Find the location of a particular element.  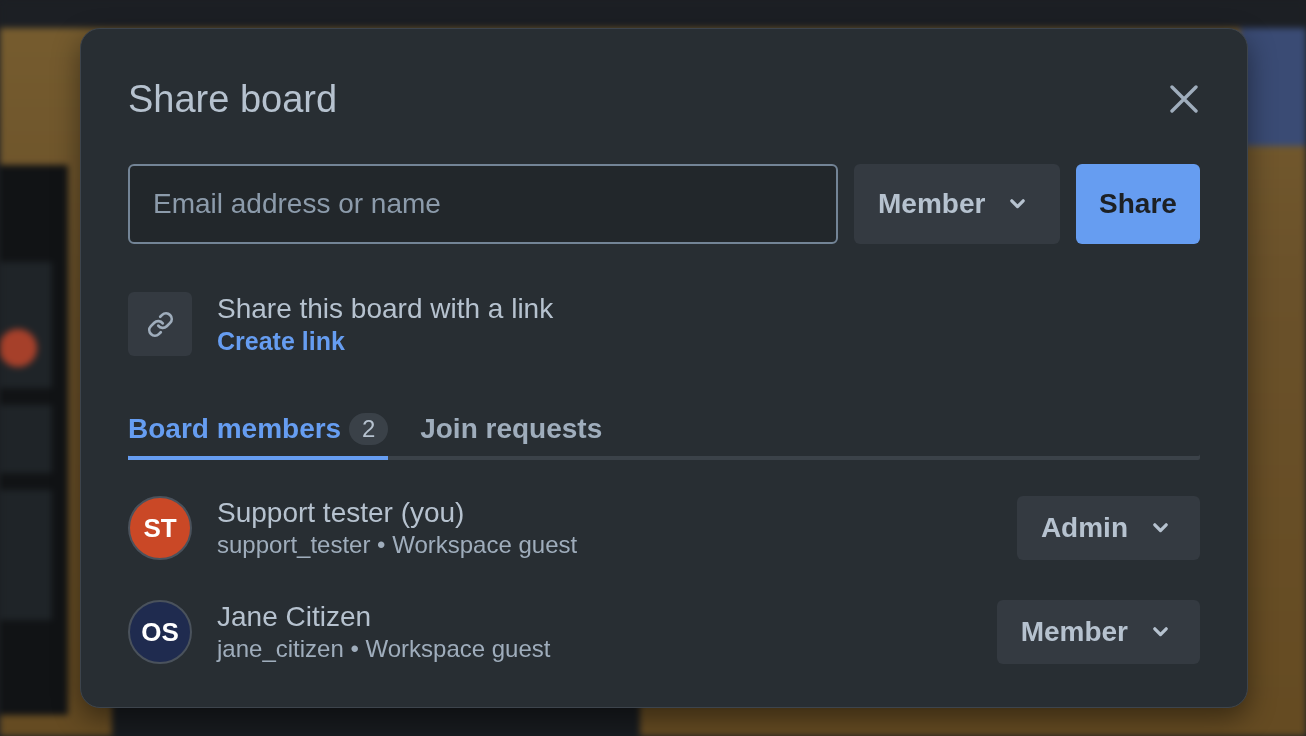

create-link: Create link is located at coordinates (281, 341).